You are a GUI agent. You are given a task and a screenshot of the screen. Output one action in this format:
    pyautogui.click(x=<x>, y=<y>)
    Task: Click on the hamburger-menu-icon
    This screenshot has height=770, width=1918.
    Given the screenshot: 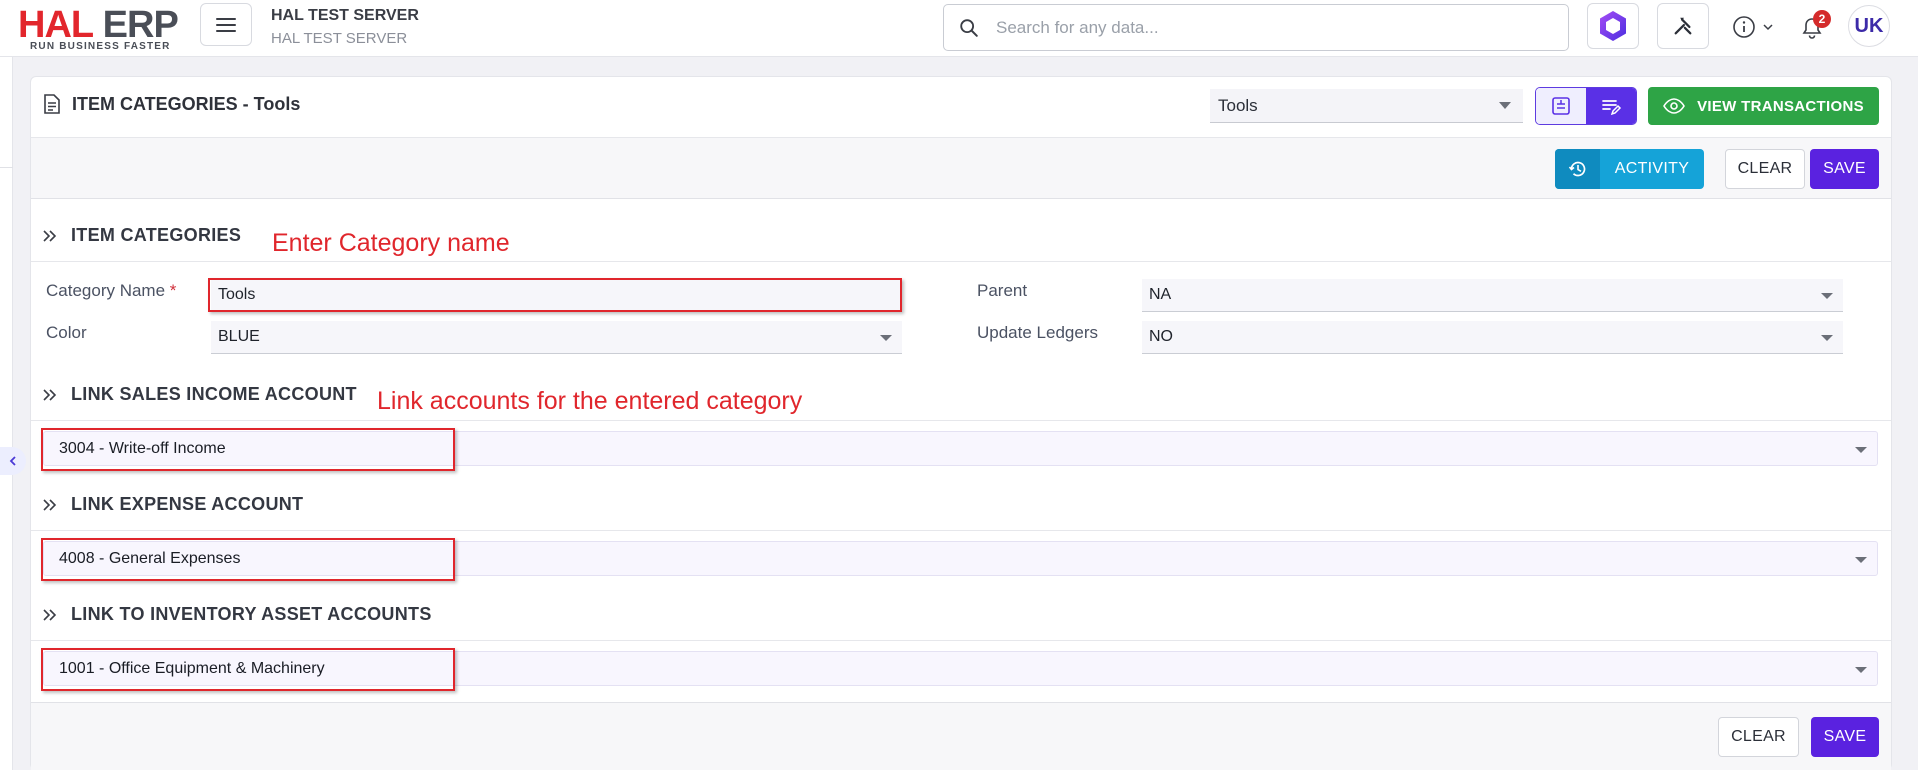 What is the action you would take?
    pyautogui.click(x=226, y=24)
    